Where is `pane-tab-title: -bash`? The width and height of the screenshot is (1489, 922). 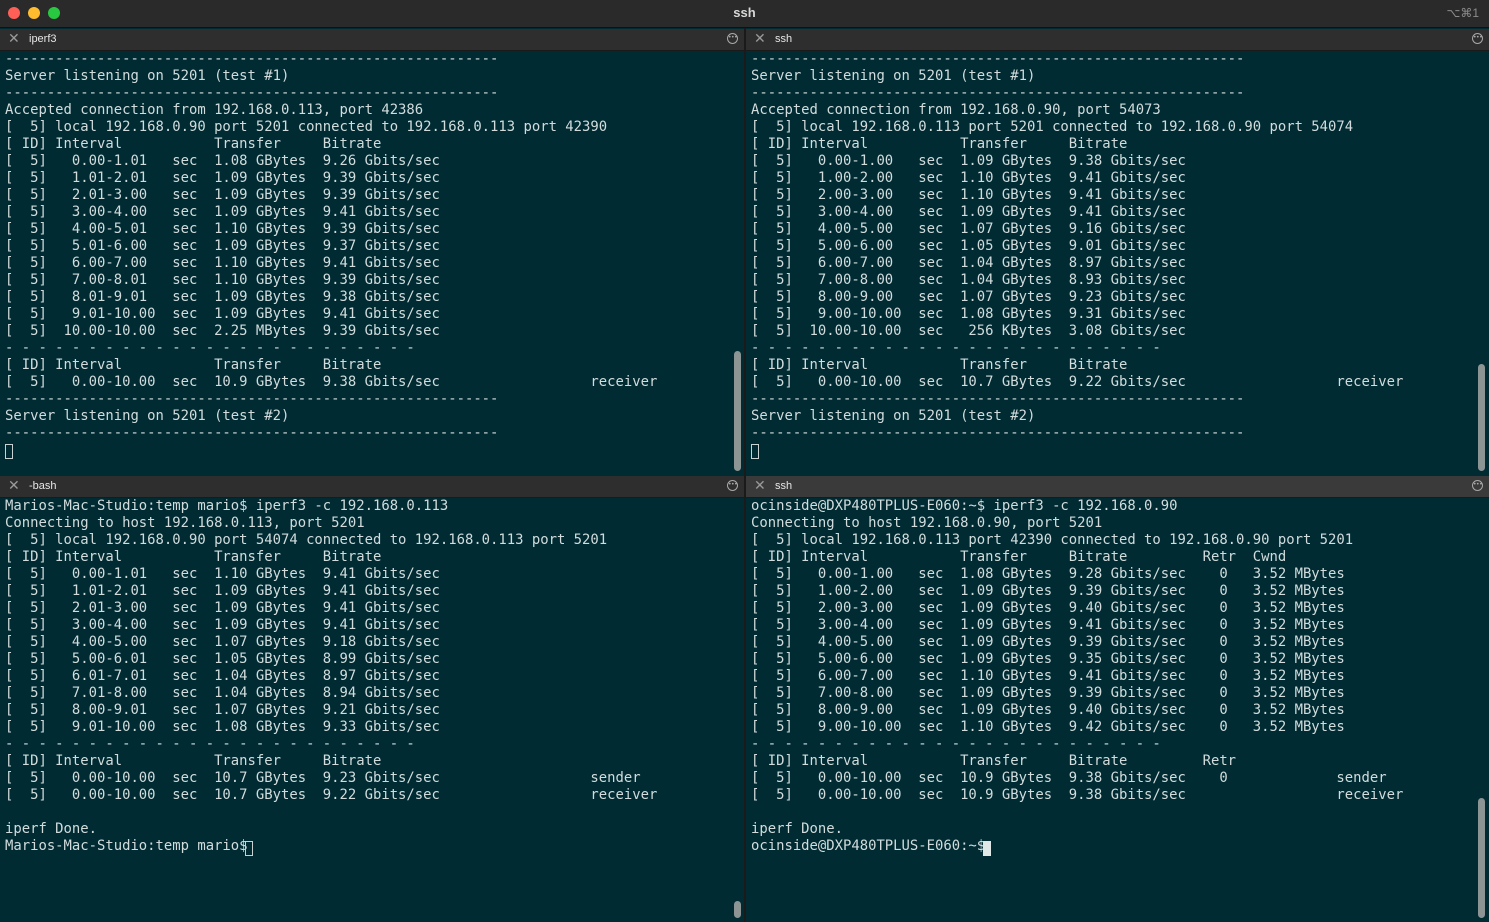 pane-tab-title: -bash is located at coordinates (43, 486).